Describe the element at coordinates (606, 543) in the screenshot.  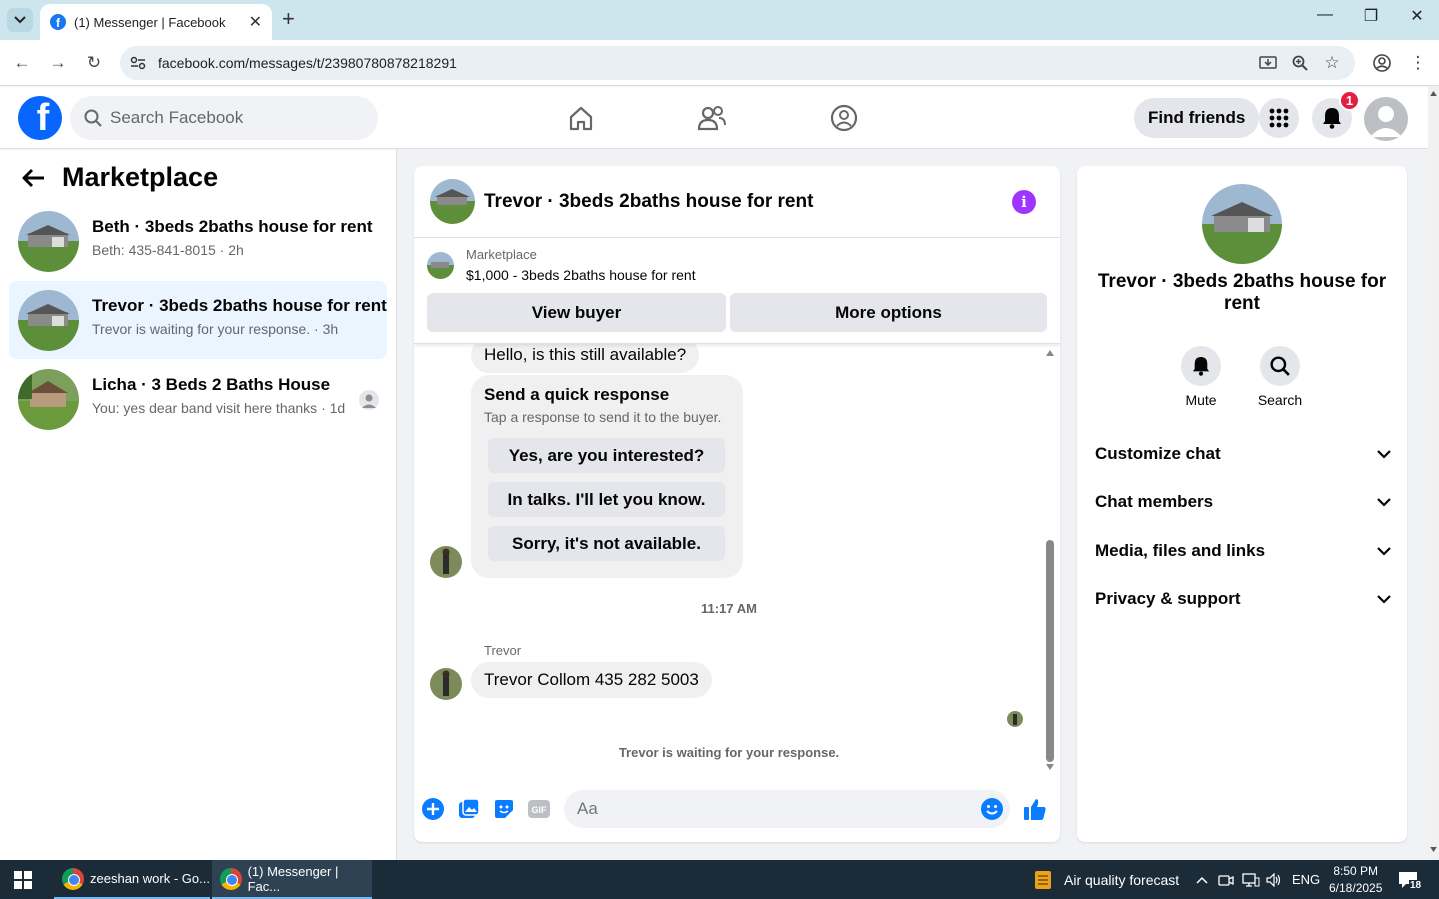
I see `quick-response-not-available-button: Sorry, it's not available.` at that location.